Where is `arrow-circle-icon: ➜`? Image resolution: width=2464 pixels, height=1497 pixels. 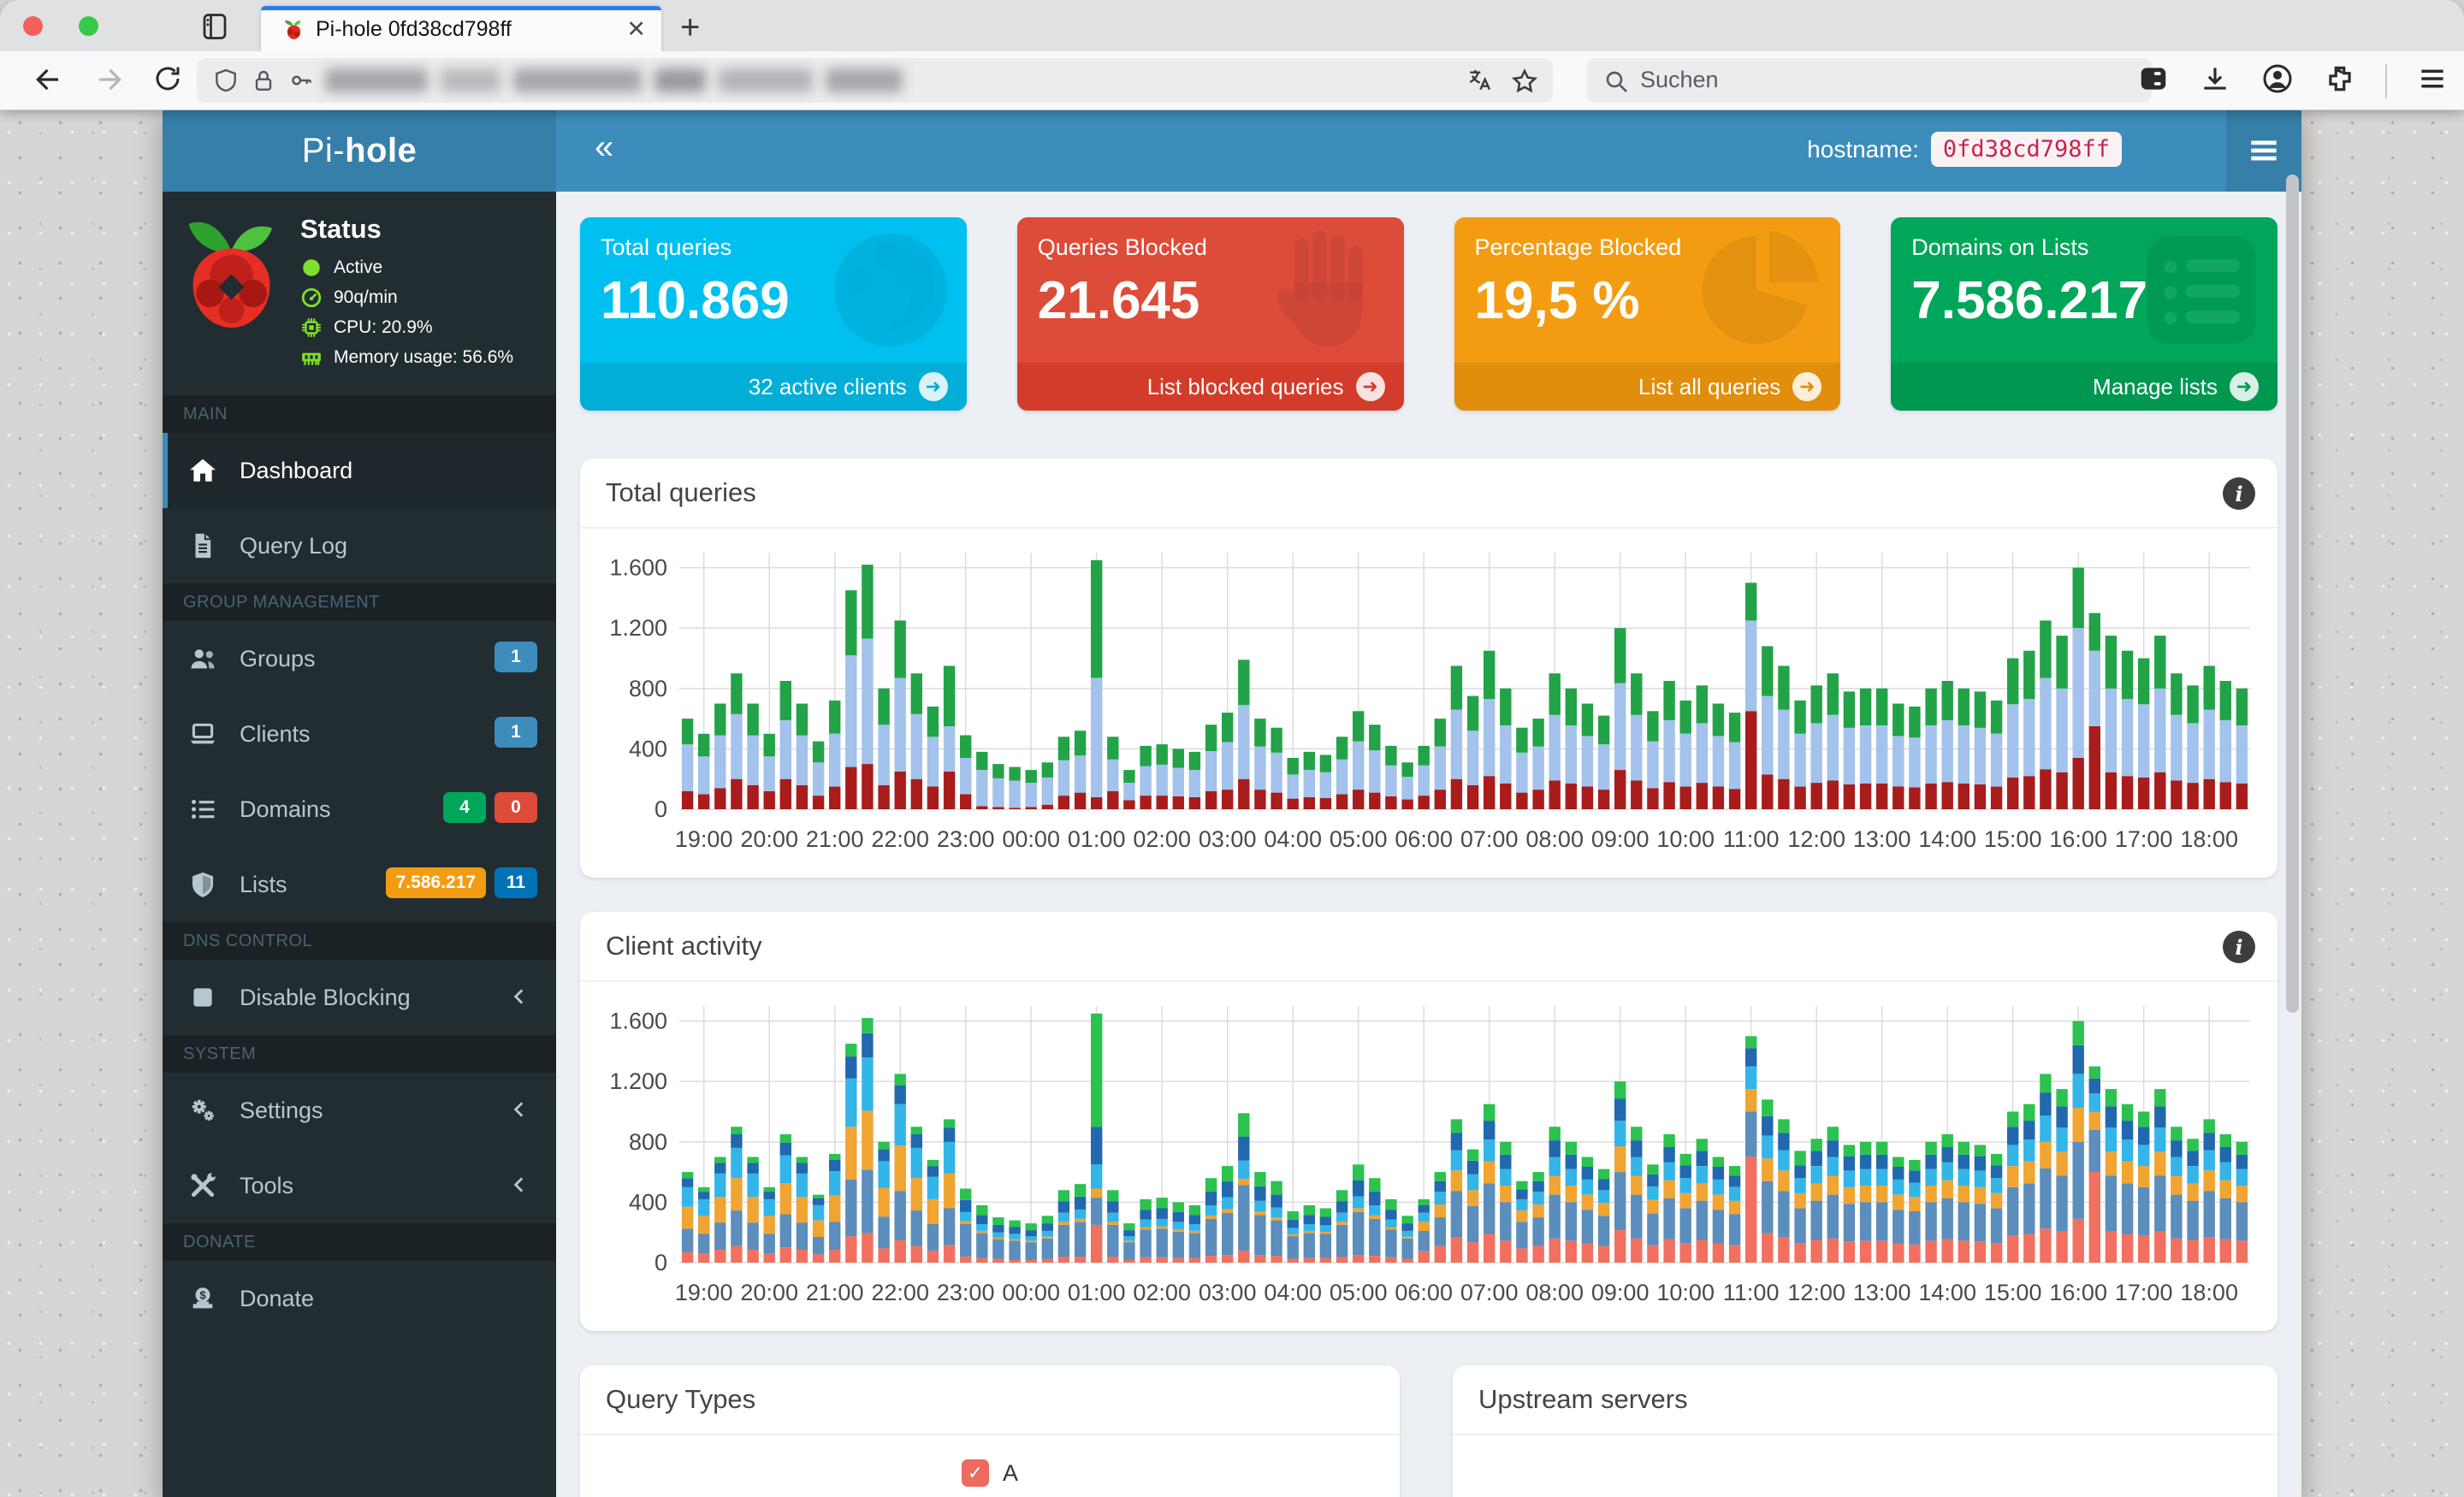
arrow-circle-icon: ➜ is located at coordinates (1370, 386).